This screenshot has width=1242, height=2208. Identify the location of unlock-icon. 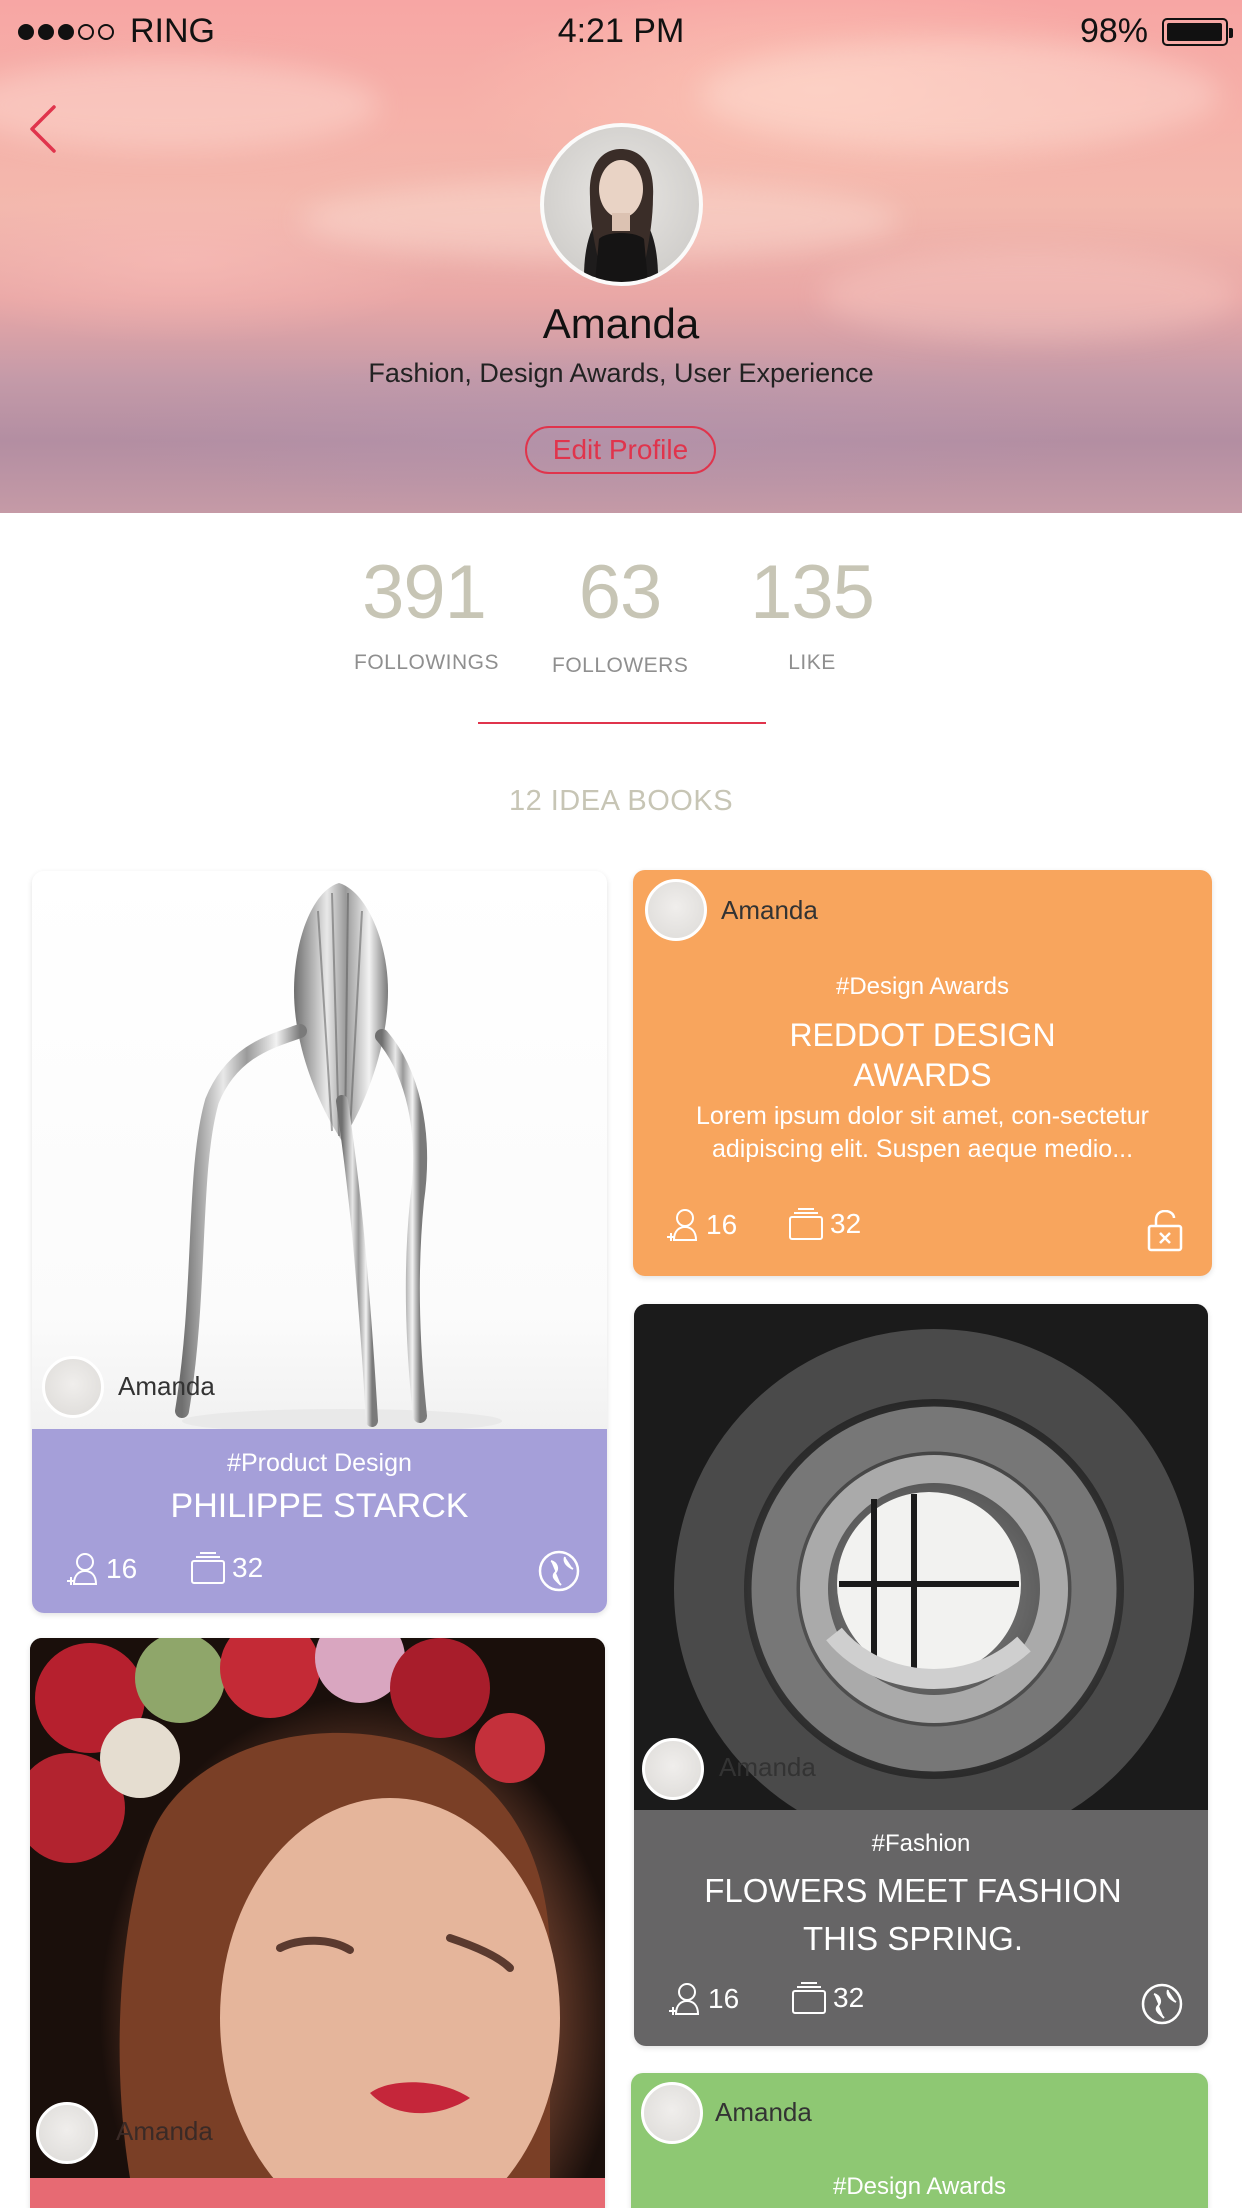
(1165, 1231).